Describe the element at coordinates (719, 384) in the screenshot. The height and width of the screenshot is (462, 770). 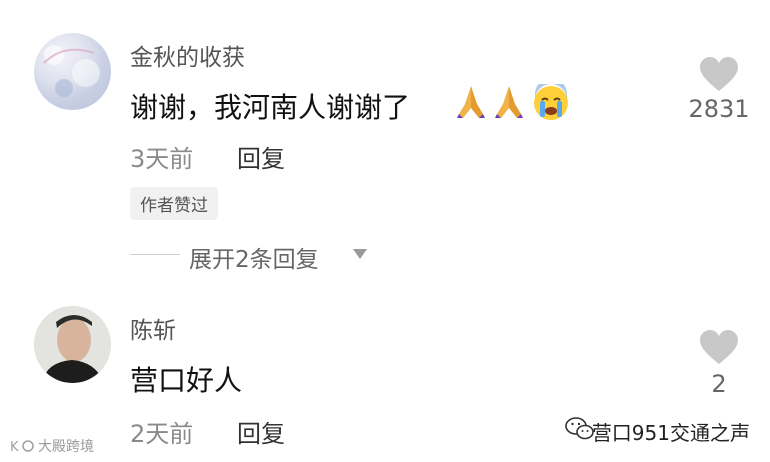
I see `like-count: 2` at that location.